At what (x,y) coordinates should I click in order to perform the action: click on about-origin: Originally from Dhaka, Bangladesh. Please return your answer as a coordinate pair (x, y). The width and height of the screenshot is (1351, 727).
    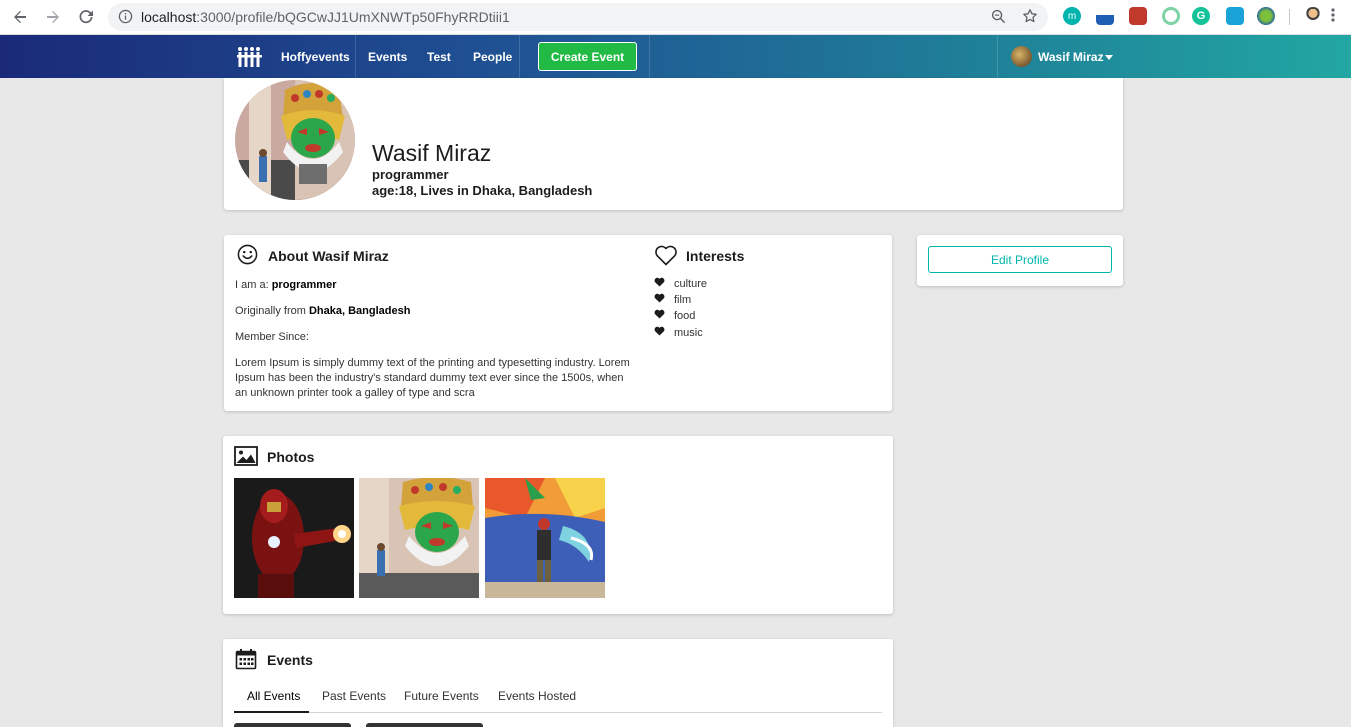
    Looking at the image, I should click on (322, 311).